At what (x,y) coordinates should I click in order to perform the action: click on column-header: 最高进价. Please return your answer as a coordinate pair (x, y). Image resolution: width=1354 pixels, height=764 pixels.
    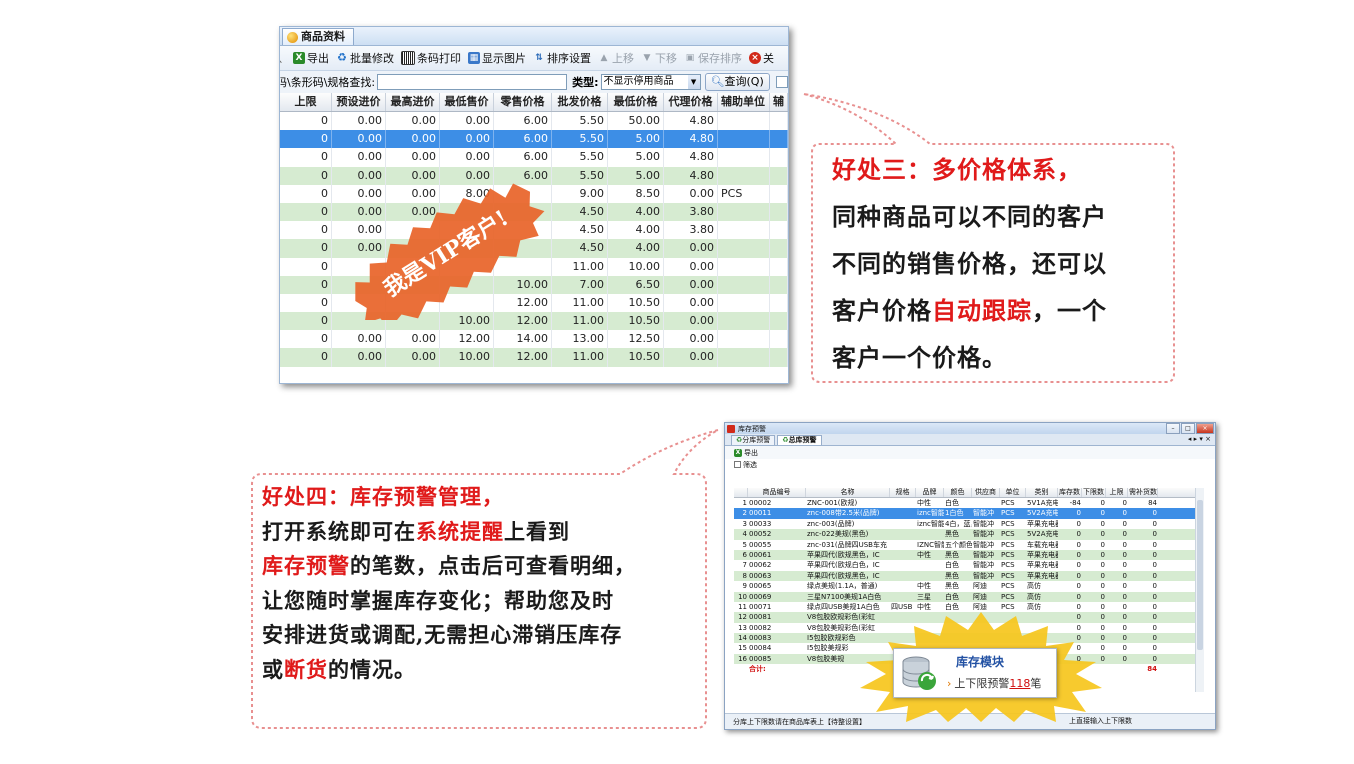
    Looking at the image, I should click on (413, 102).